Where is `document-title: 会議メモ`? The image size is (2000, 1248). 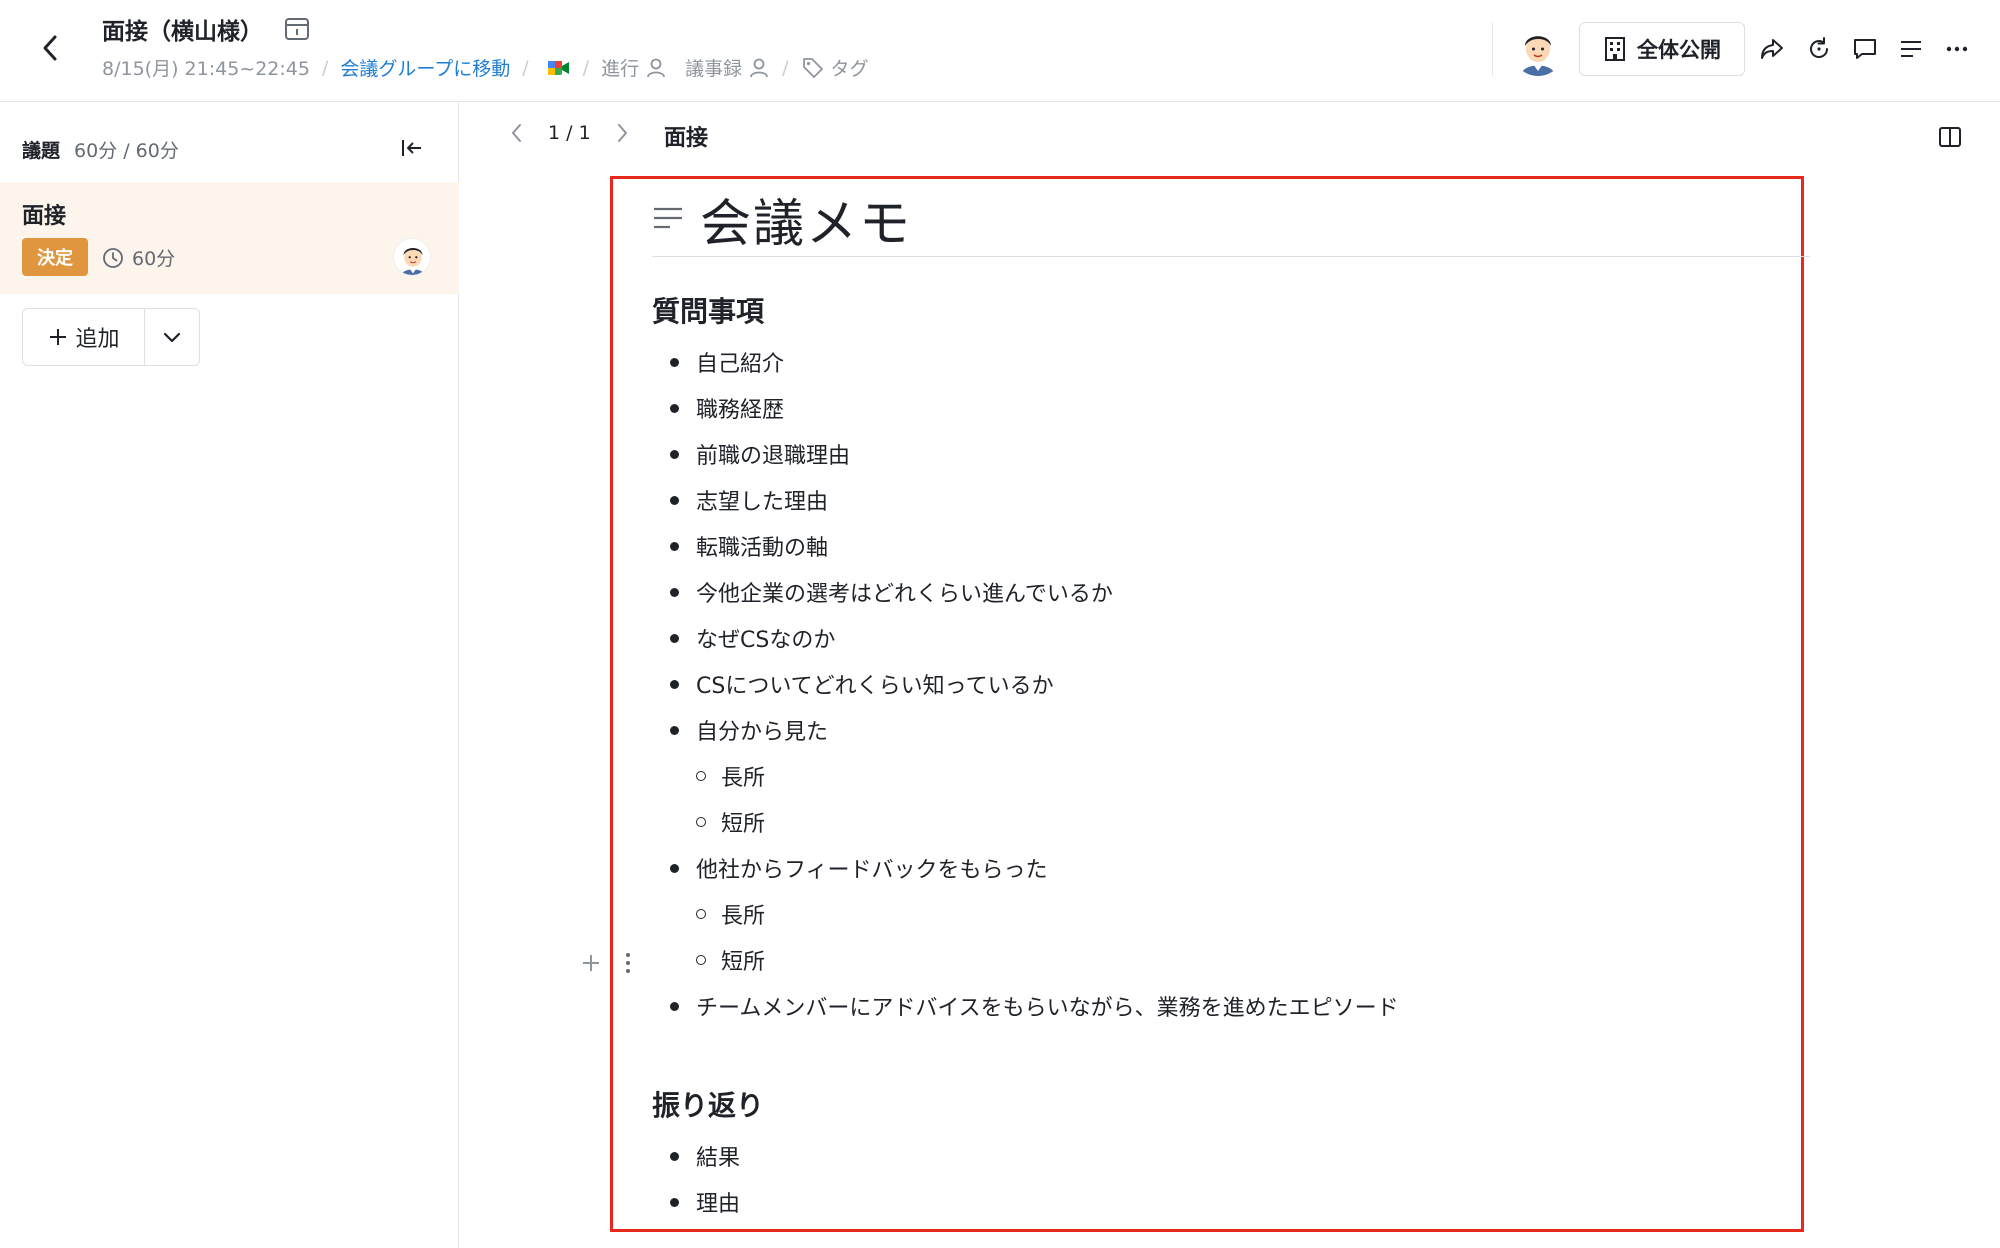
document-title: 会議メモ is located at coordinates (806, 219).